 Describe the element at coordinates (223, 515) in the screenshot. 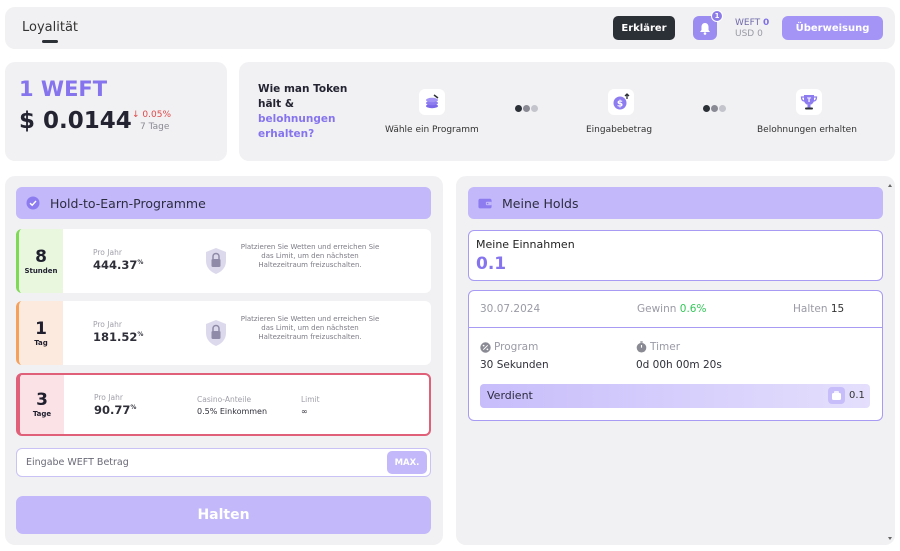

I see `hold-button: Halten` at that location.